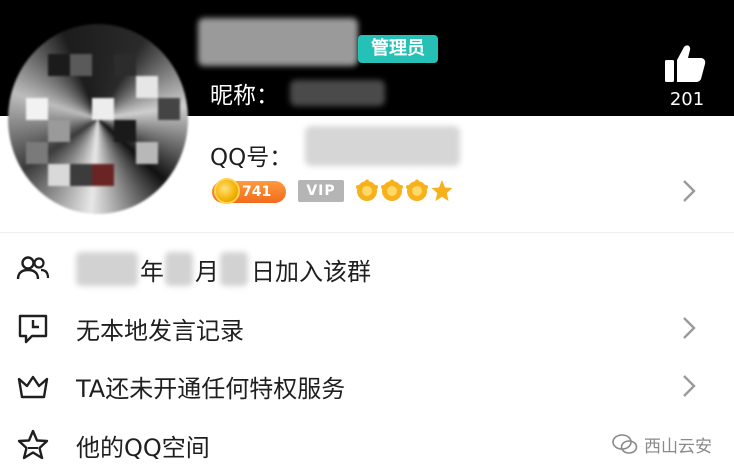 This screenshot has width=734, height=473. Describe the element at coordinates (685, 64) in the screenshot. I see `thumbs-up-icon` at that location.